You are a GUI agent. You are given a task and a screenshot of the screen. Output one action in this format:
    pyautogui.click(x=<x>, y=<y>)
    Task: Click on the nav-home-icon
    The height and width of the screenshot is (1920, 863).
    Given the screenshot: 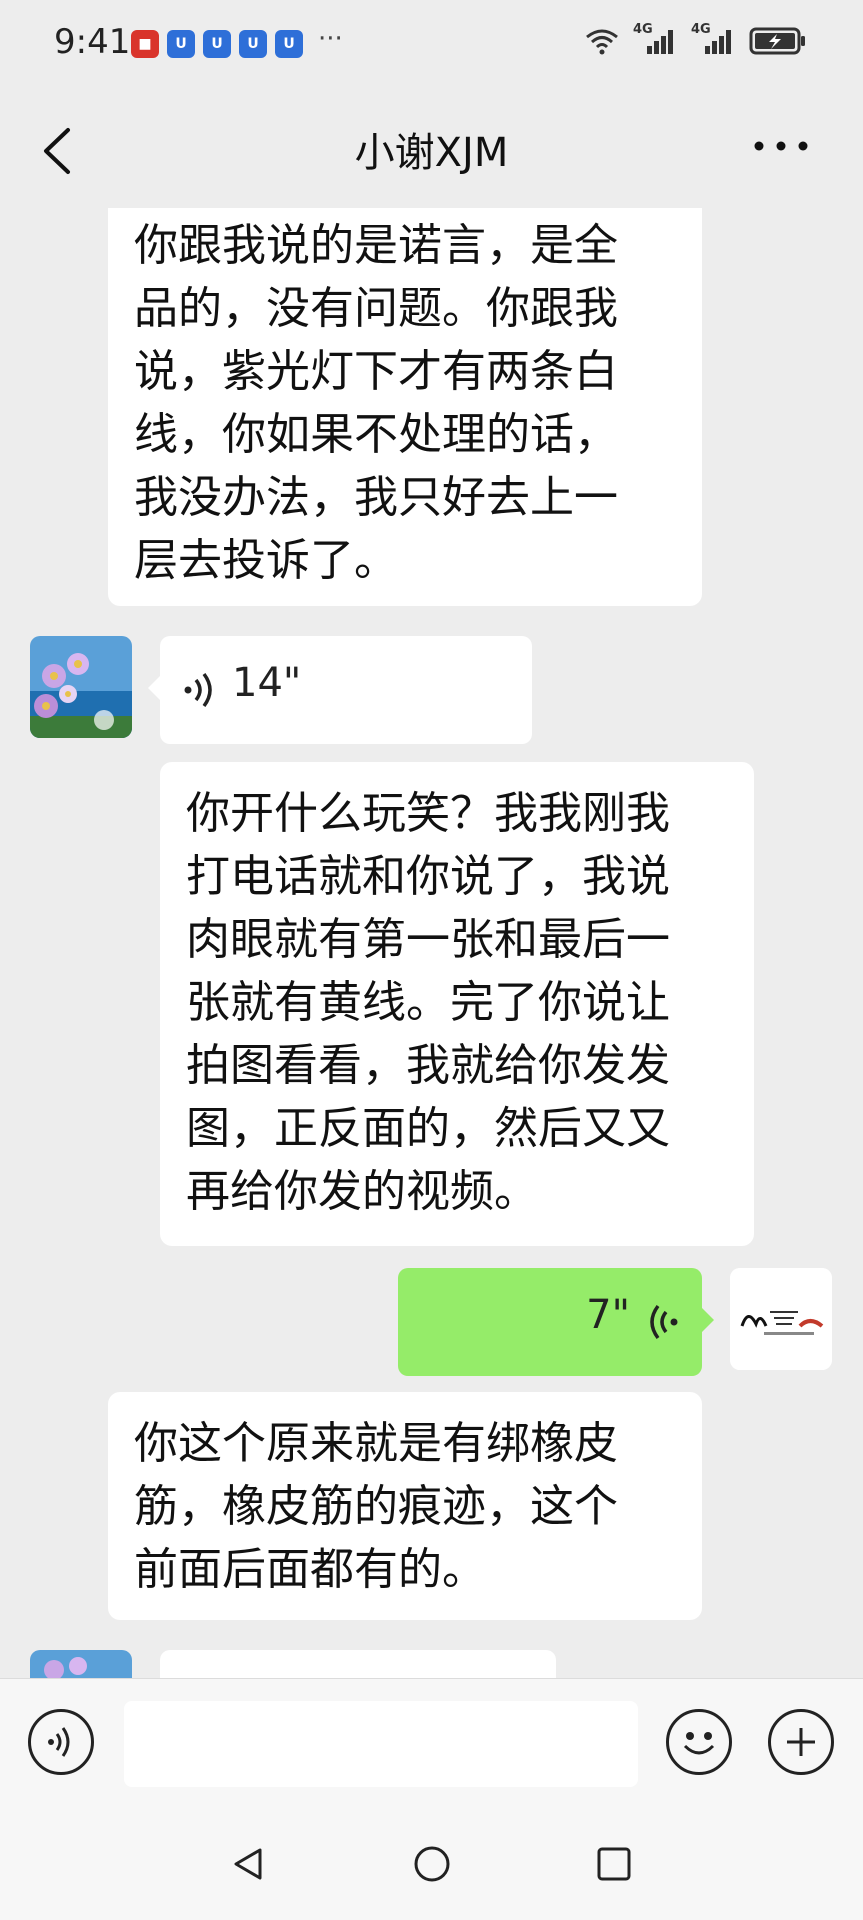 What is the action you would take?
    pyautogui.click(x=432, y=1864)
    